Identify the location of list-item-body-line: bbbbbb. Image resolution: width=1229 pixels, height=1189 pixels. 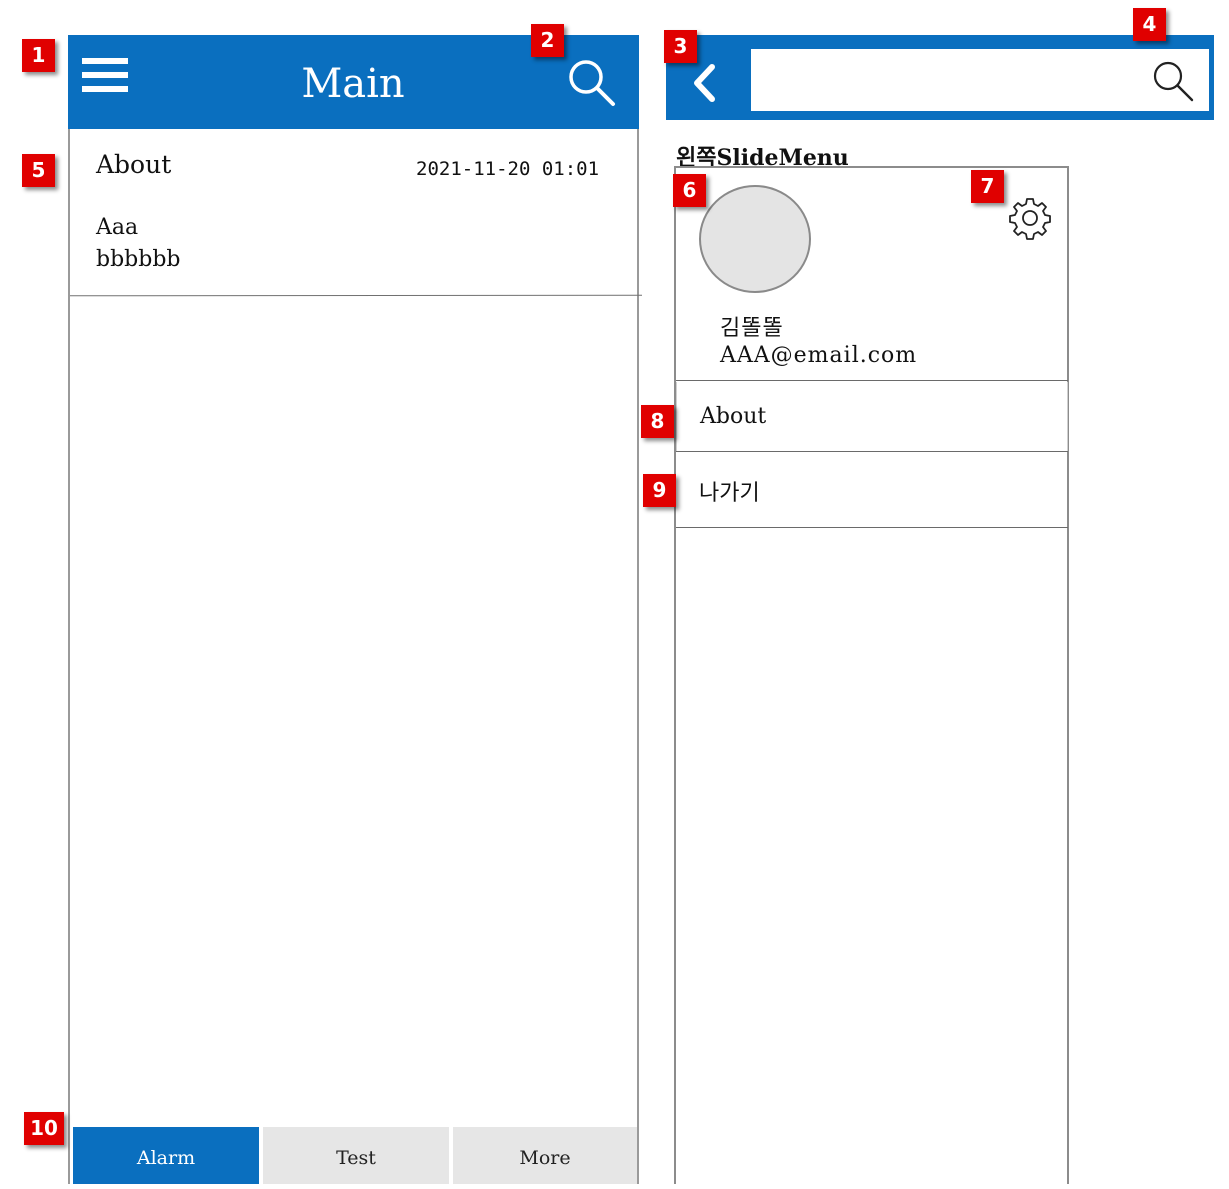
(138, 259).